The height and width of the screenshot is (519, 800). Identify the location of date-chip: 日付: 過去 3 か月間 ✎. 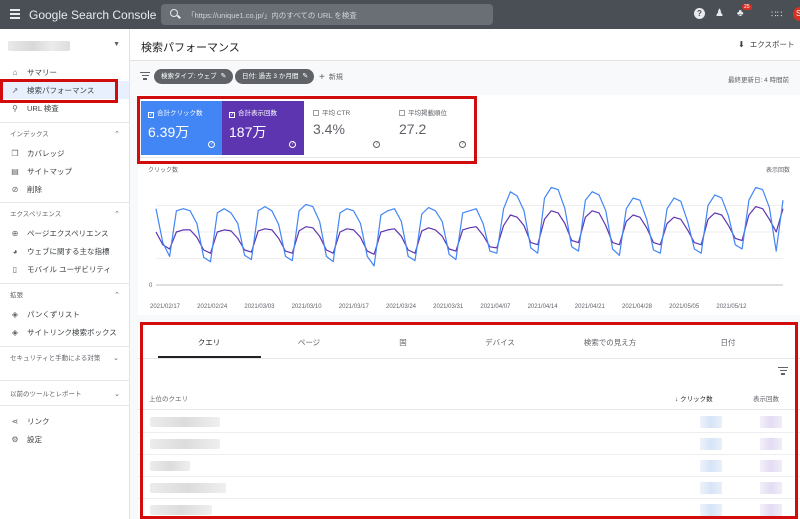
(275, 76).